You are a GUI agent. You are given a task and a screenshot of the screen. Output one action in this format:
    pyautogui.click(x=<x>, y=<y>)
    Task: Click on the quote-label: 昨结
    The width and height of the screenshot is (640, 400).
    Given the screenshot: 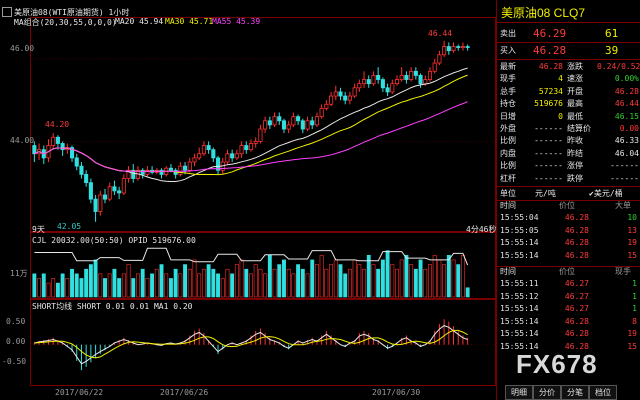 What is the action you would take?
    pyautogui.click(x=575, y=153)
    